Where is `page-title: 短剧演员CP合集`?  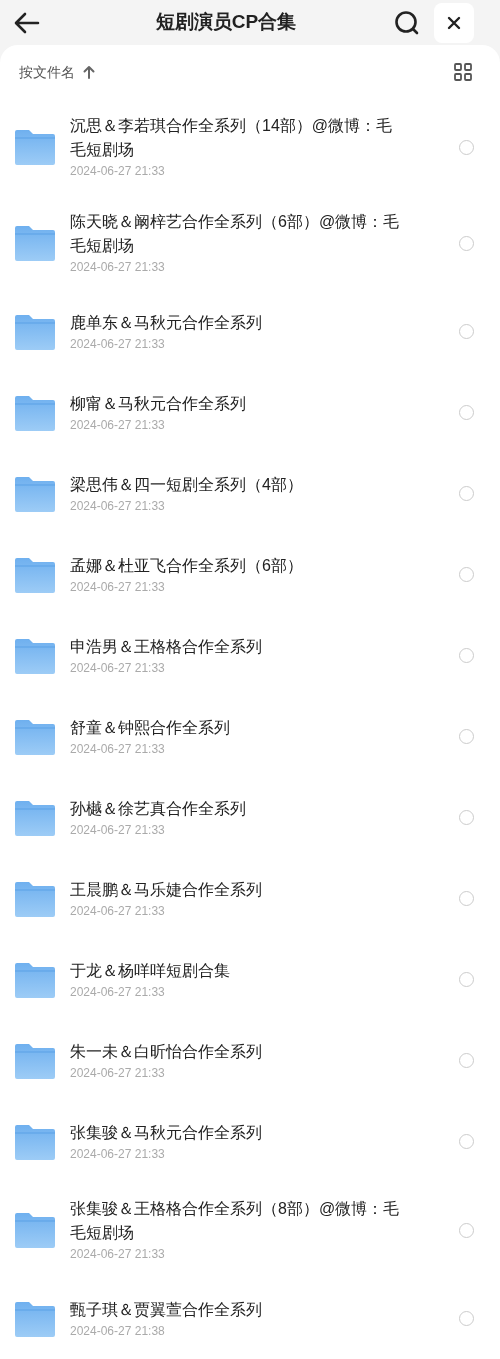 page-title: 短剧演员CP合集 is located at coordinates (225, 22).